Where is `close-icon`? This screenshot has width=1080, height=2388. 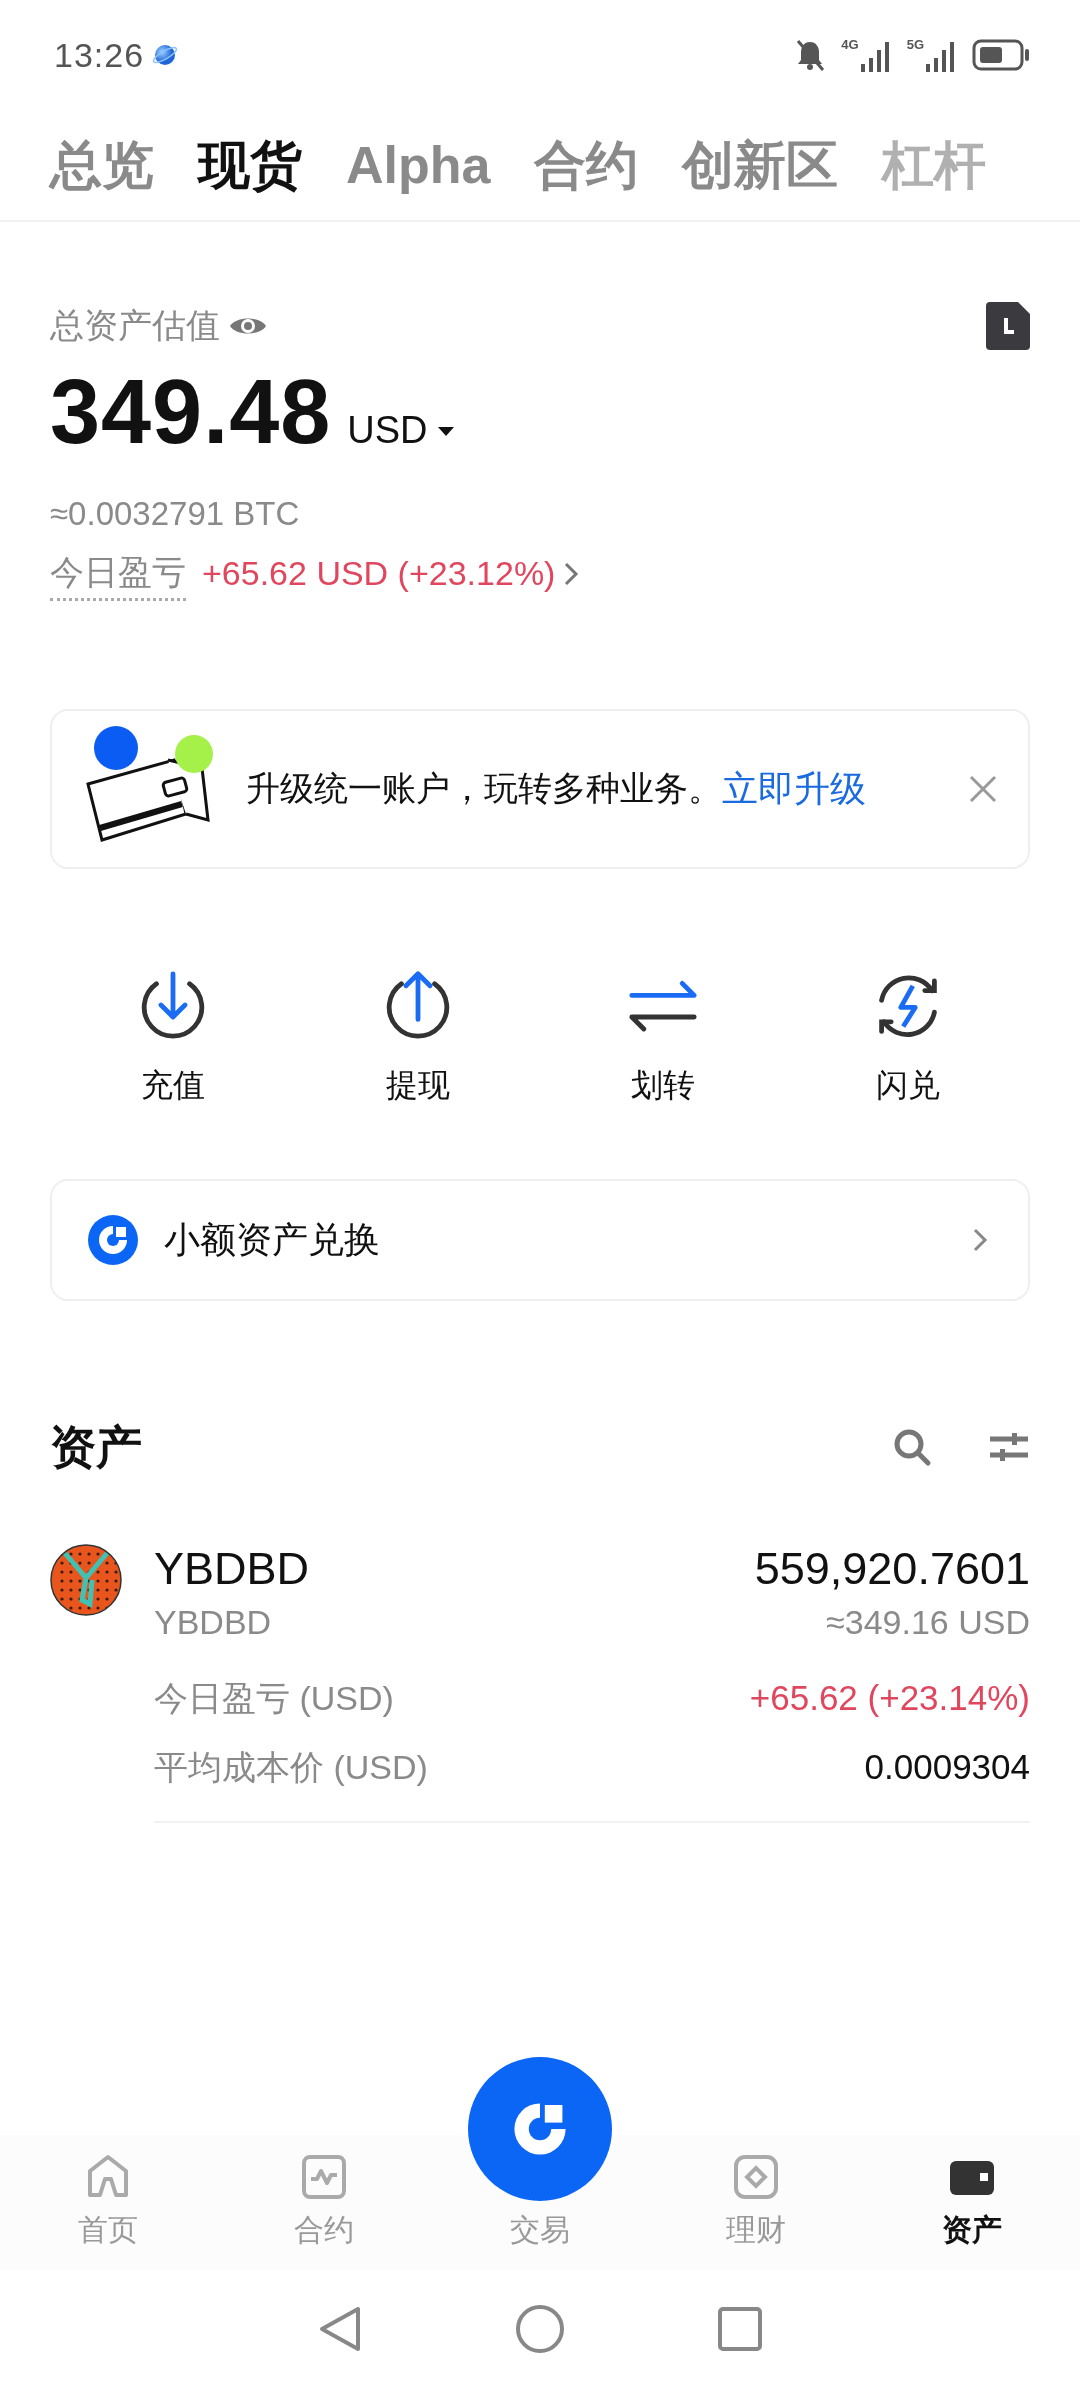 close-icon is located at coordinates (983, 788).